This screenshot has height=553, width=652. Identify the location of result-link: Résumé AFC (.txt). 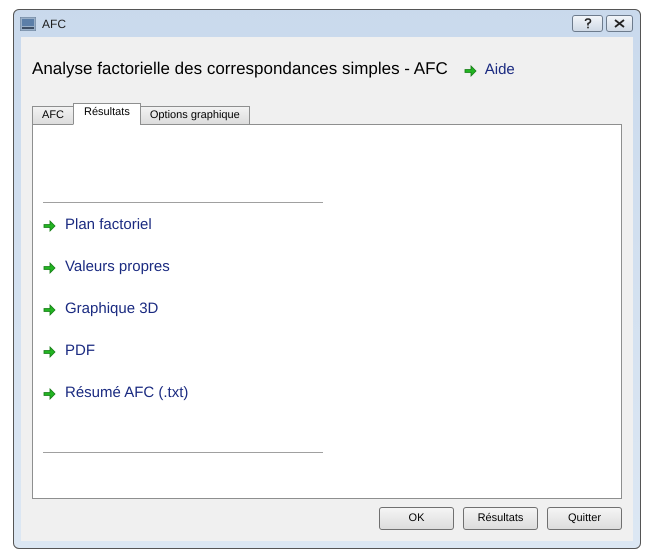
(115, 393).